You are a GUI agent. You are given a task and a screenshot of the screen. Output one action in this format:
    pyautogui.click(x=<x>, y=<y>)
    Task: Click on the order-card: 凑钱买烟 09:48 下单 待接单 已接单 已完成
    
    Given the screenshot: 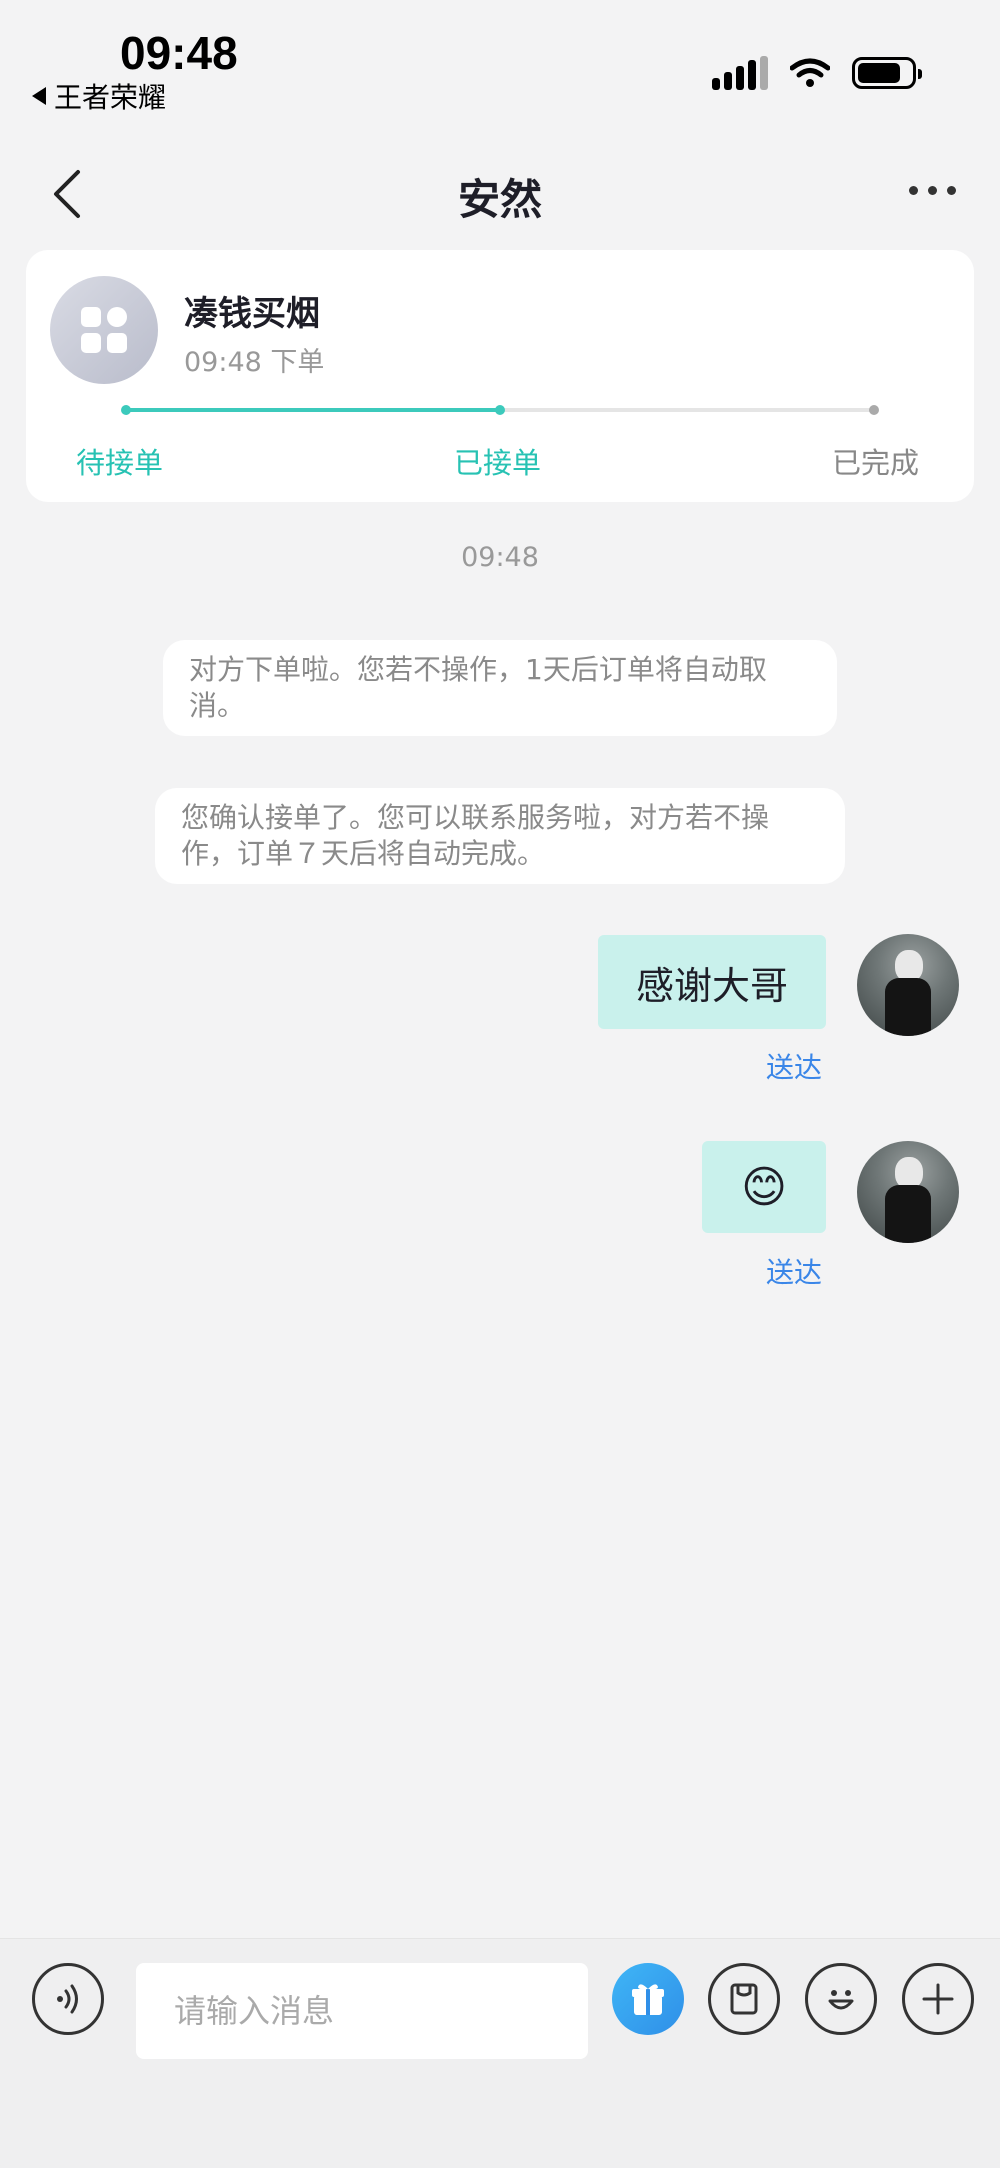 What is the action you would take?
    pyautogui.click(x=500, y=376)
    